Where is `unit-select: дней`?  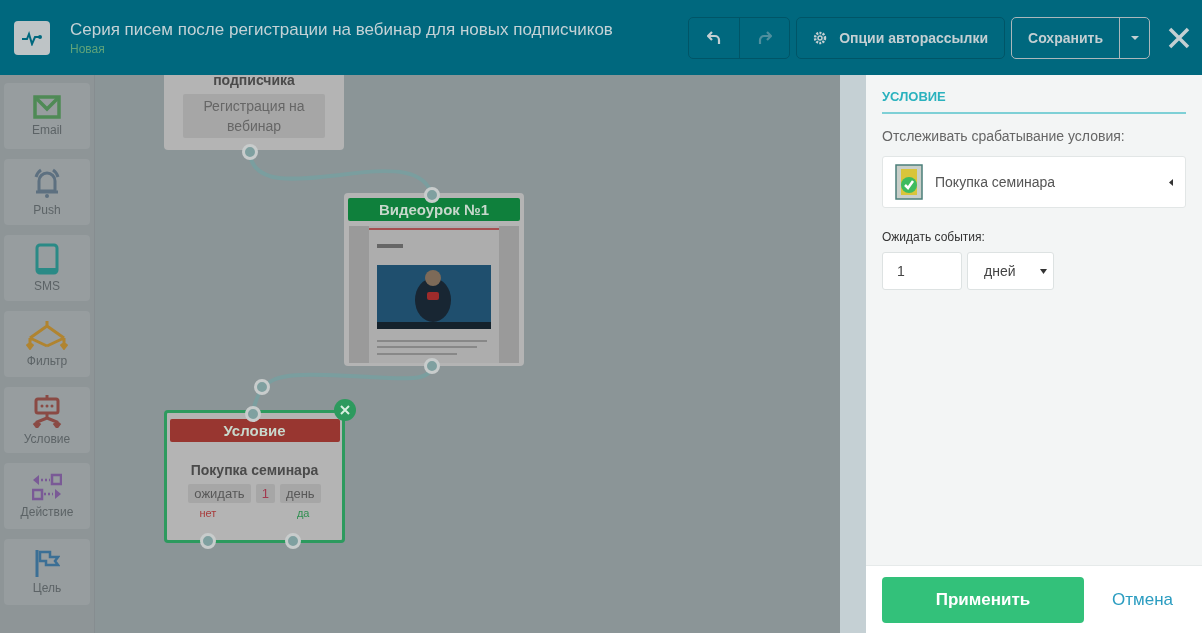 unit-select: дней is located at coordinates (1010, 271).